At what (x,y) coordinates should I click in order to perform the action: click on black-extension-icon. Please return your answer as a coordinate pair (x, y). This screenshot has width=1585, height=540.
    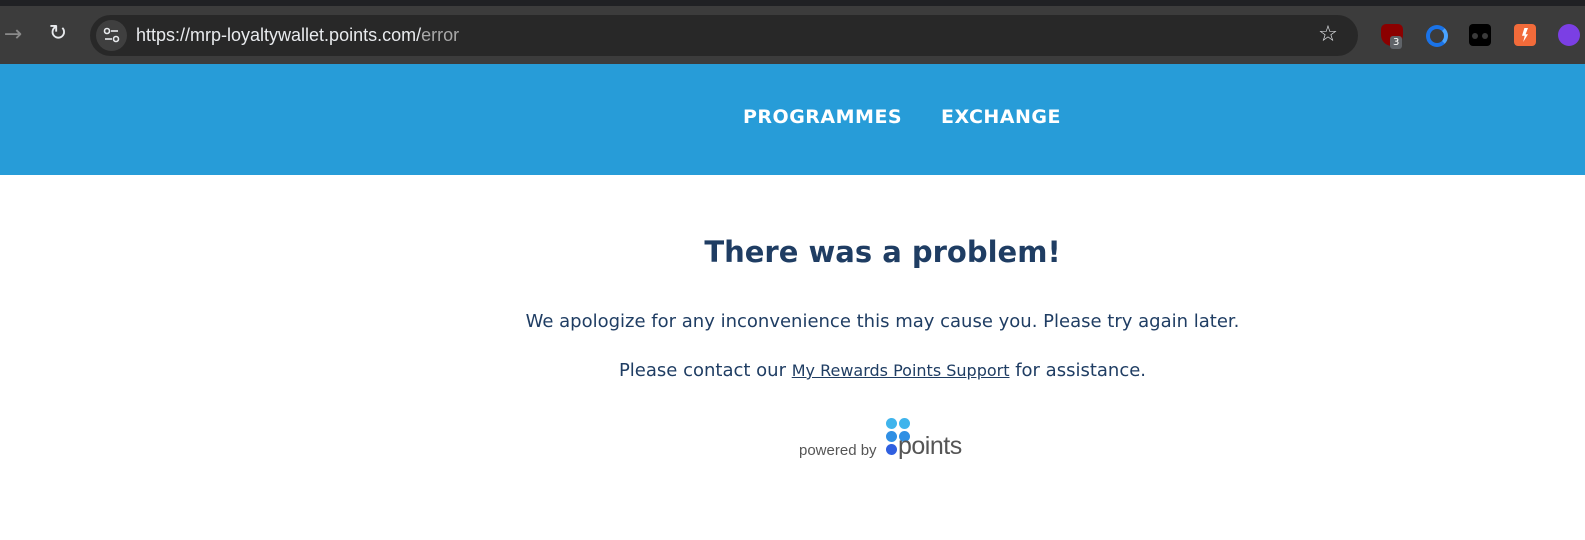
    Looking at the image, I should click on (1480, 35).